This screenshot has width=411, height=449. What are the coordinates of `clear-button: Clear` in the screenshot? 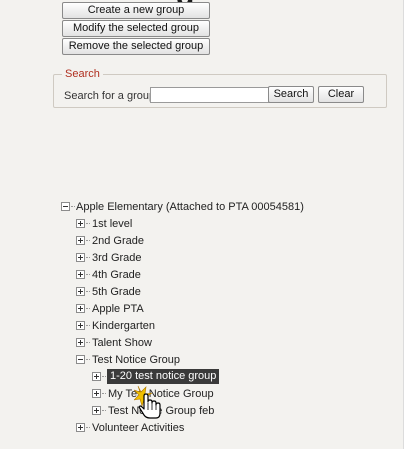 It's located at (341, 94).